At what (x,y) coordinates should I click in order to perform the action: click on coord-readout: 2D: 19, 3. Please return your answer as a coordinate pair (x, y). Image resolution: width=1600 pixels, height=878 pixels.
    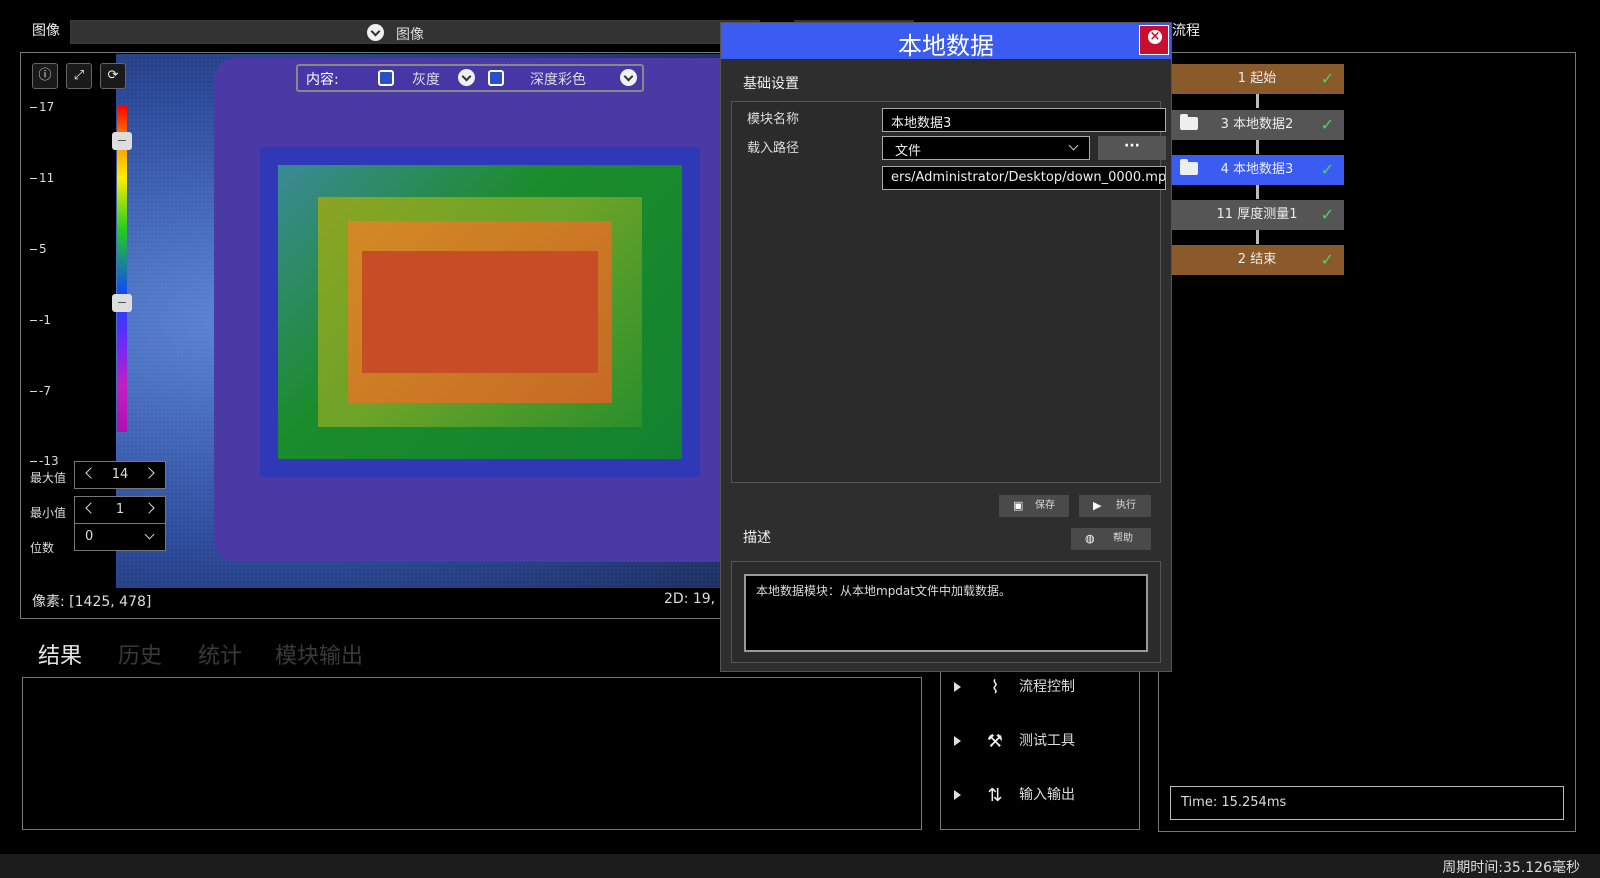
    Looking at the image, I should click on (696, 599).